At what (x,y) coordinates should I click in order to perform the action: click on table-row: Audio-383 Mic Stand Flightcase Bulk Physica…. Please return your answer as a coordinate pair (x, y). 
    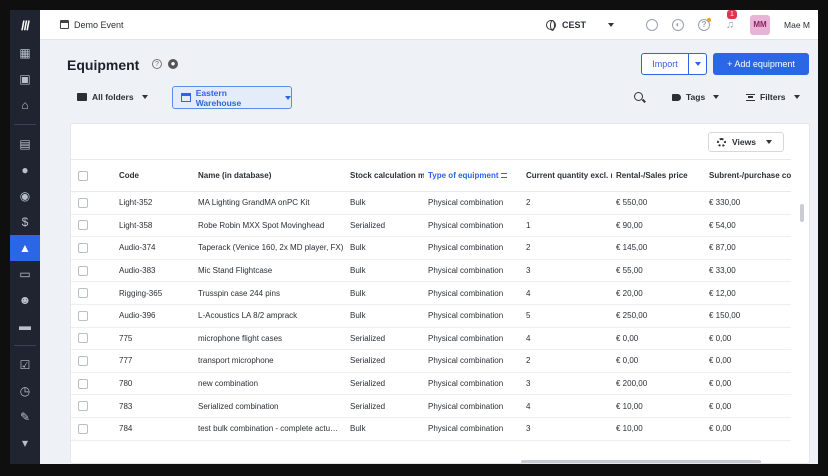
    Looking at the image, I should click on (431, 271).